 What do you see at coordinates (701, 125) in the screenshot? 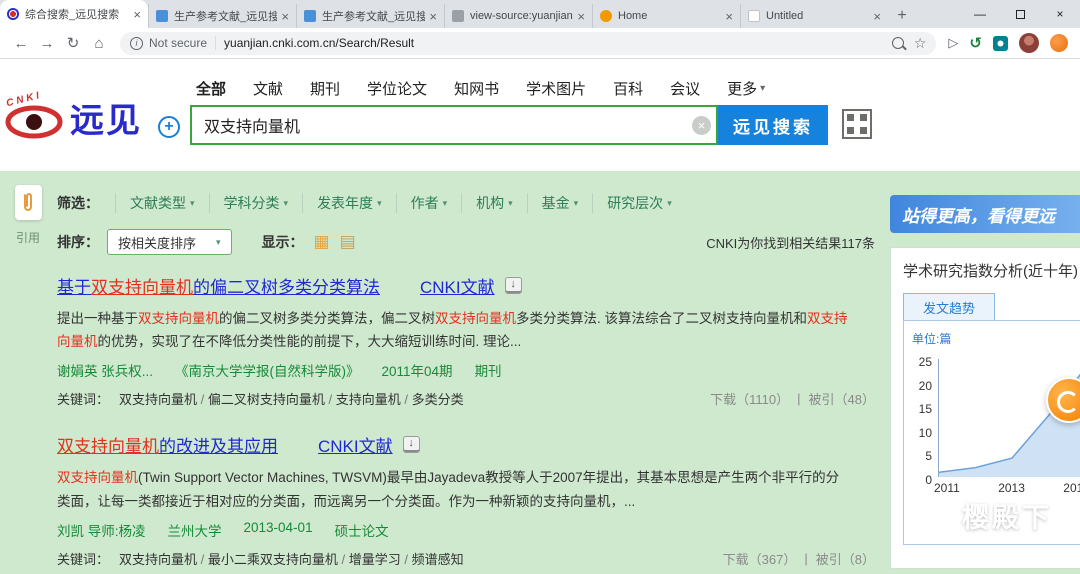
I see `clear-search-icon: ×` at bounding box center [701, 125].